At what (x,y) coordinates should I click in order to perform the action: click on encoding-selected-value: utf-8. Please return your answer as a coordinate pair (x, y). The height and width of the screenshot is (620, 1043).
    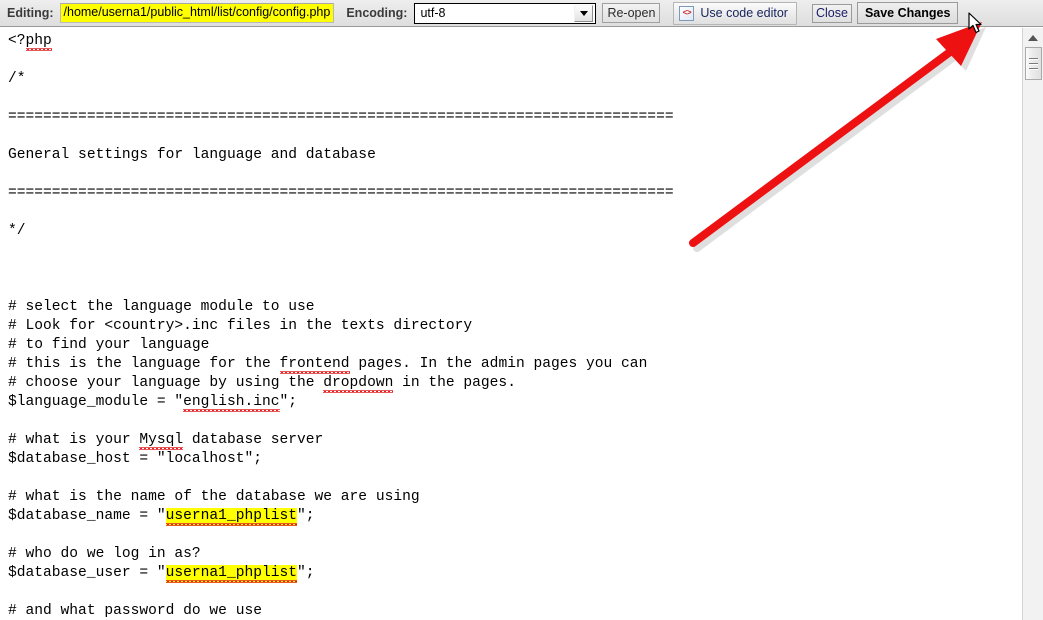
    Looking at the image, I should click on (433, 13).